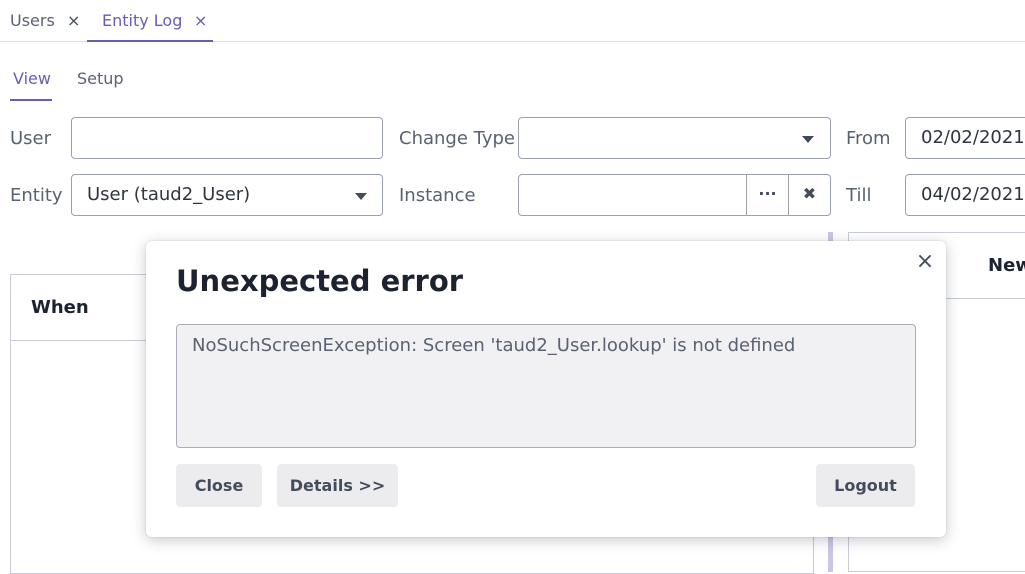 The width and height of the screenshot is (1025, 574). I want to click on tab-users: Users ×, so click(47, 21).